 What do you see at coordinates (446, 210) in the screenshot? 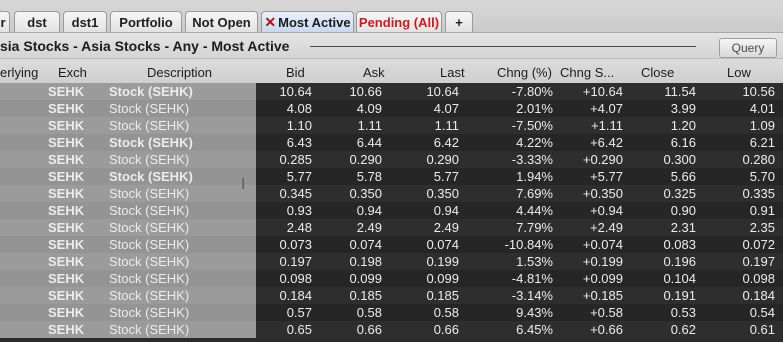
I see `cell-last: 0.94` at bounding box center [446, 210].